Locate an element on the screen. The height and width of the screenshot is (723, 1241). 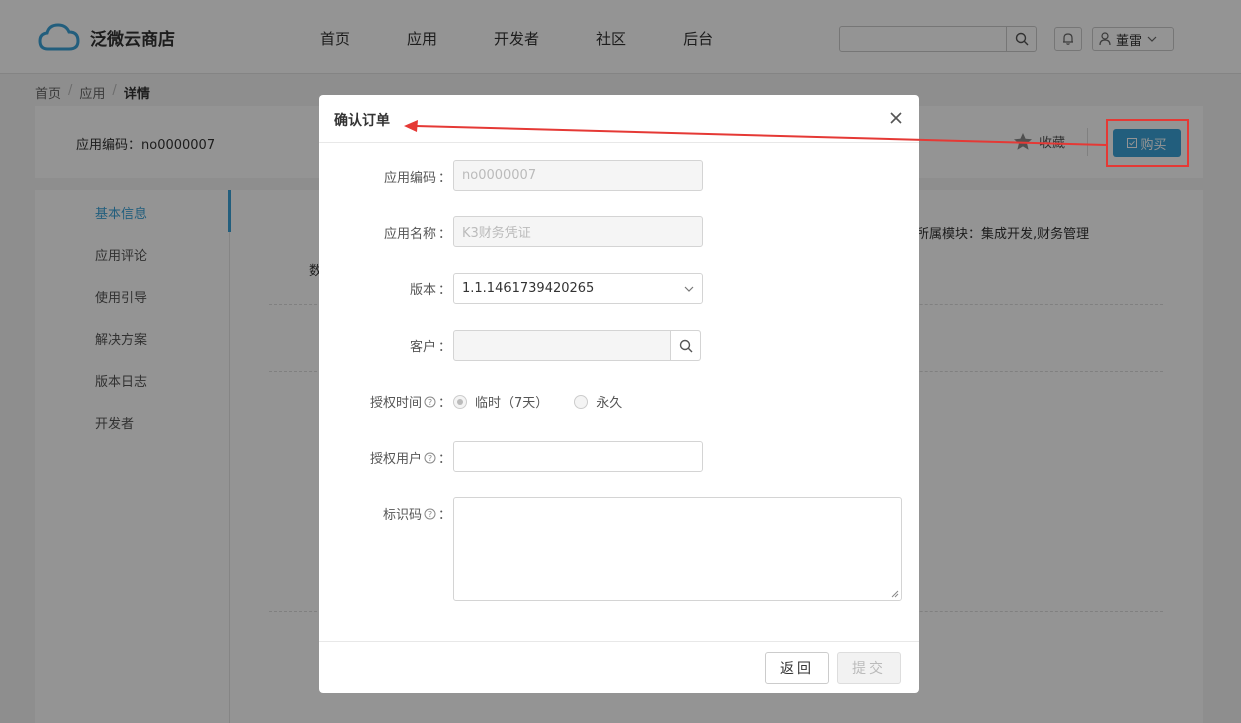
chevron-down-icon is located at coordinates (689, 289).